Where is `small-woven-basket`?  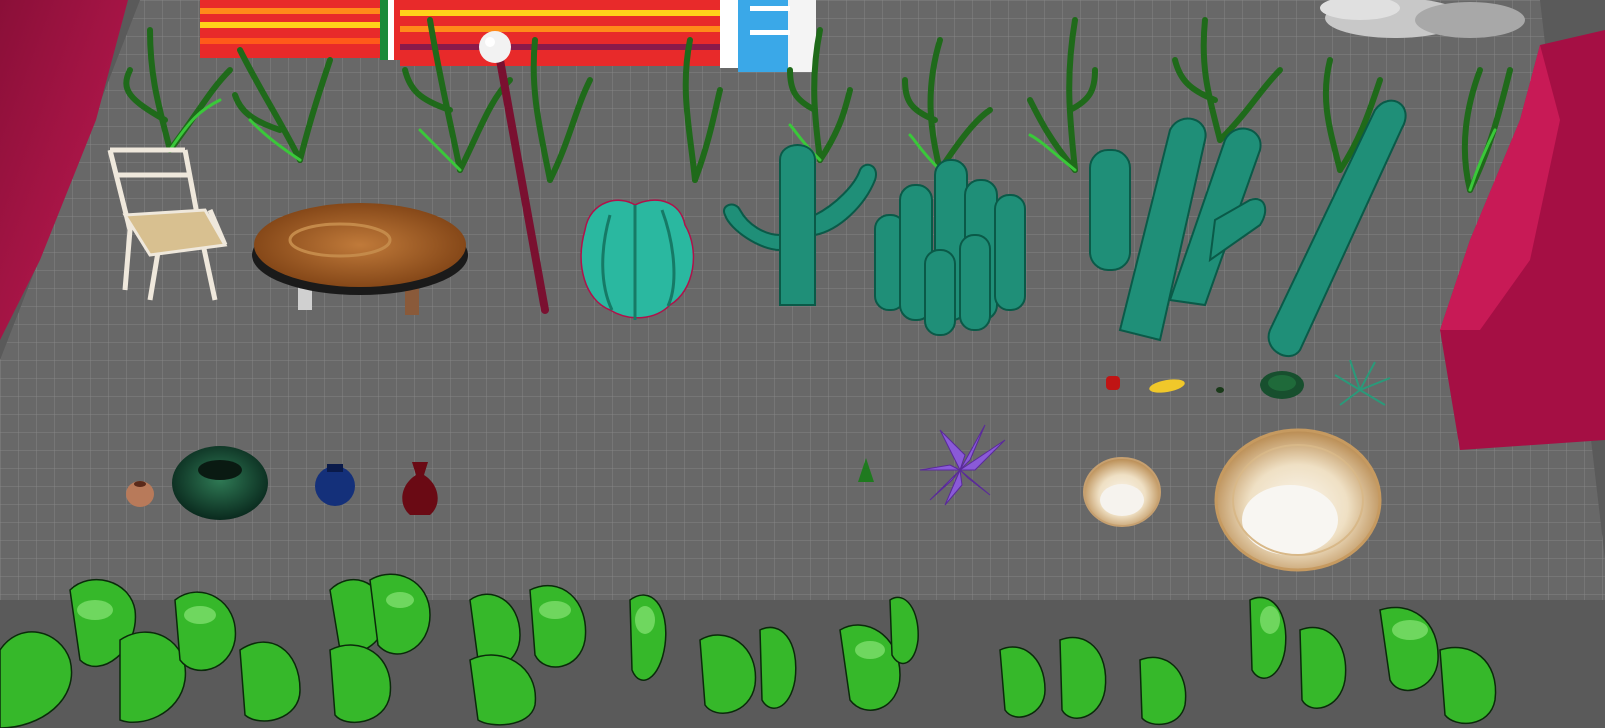
small-woven-basket is located at coordinates (1122, 492).